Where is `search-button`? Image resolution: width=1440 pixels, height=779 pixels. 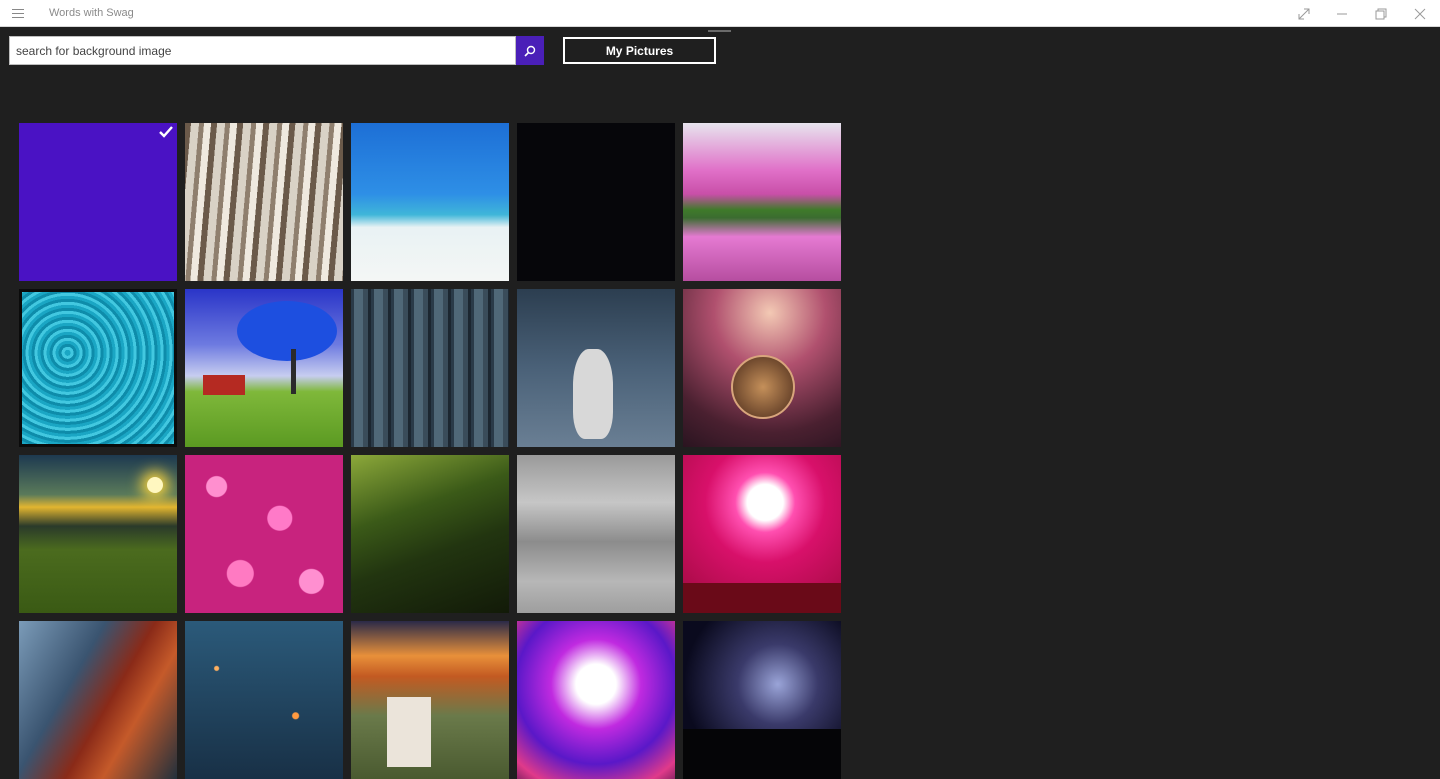 search-button is located at coordinates (530, 50).